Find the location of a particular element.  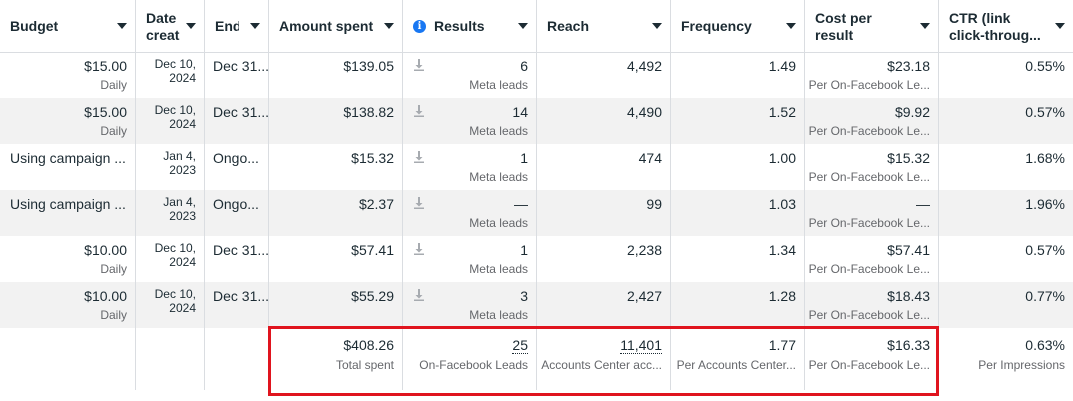

frequency-cell: 1.49 is located at coordinates (738, 75).